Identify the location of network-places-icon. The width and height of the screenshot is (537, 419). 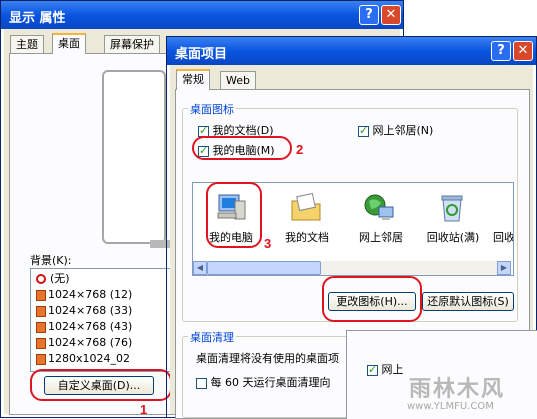
(380, 208).